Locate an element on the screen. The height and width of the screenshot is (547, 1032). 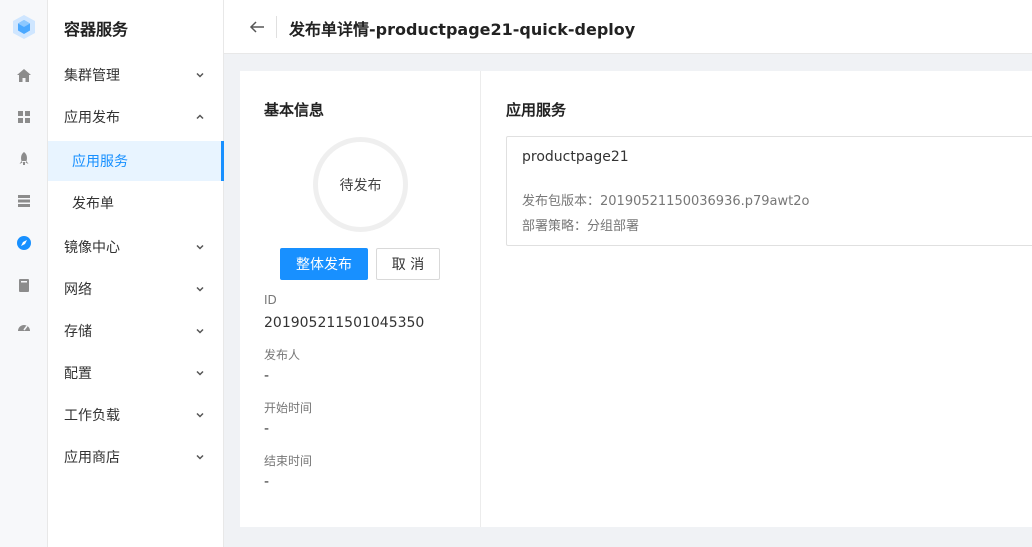
field-label-start-time: 开始时间 is located at coordinates (288, 408).